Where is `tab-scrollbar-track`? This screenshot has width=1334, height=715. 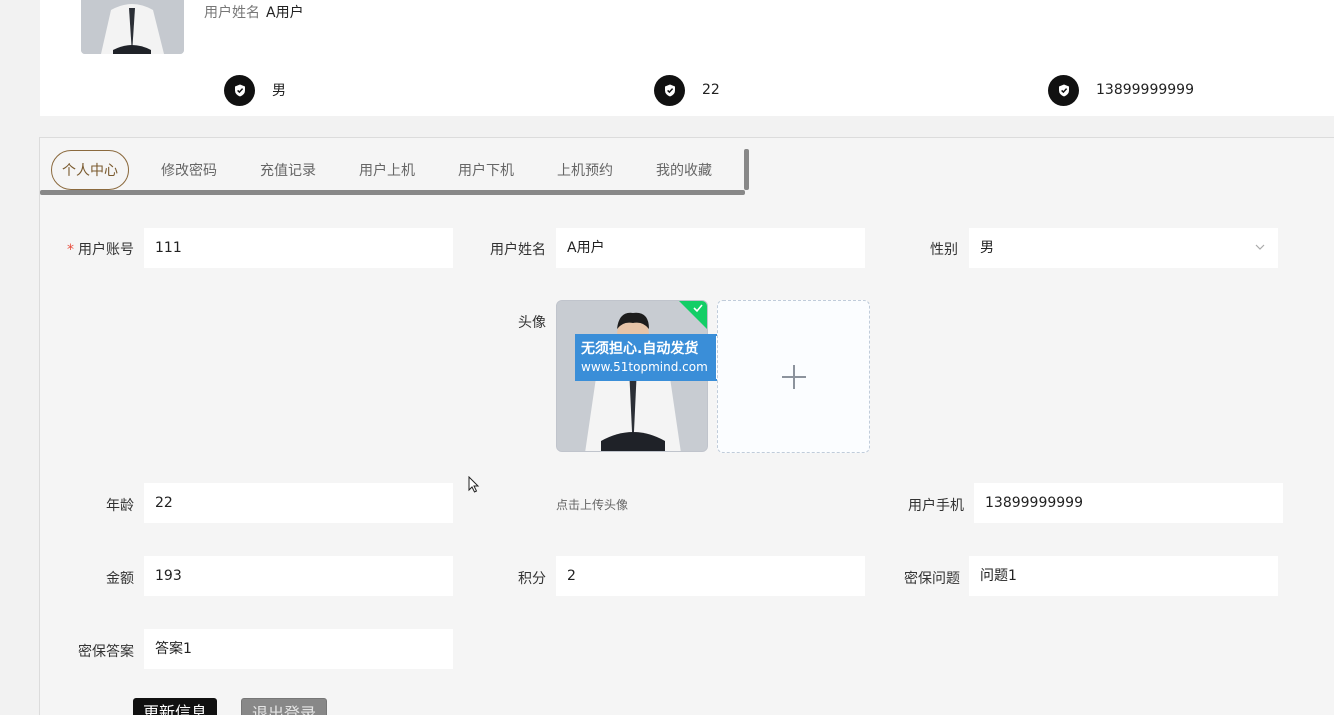 tab-scrollbar-track is located at coordinates (392, 192).